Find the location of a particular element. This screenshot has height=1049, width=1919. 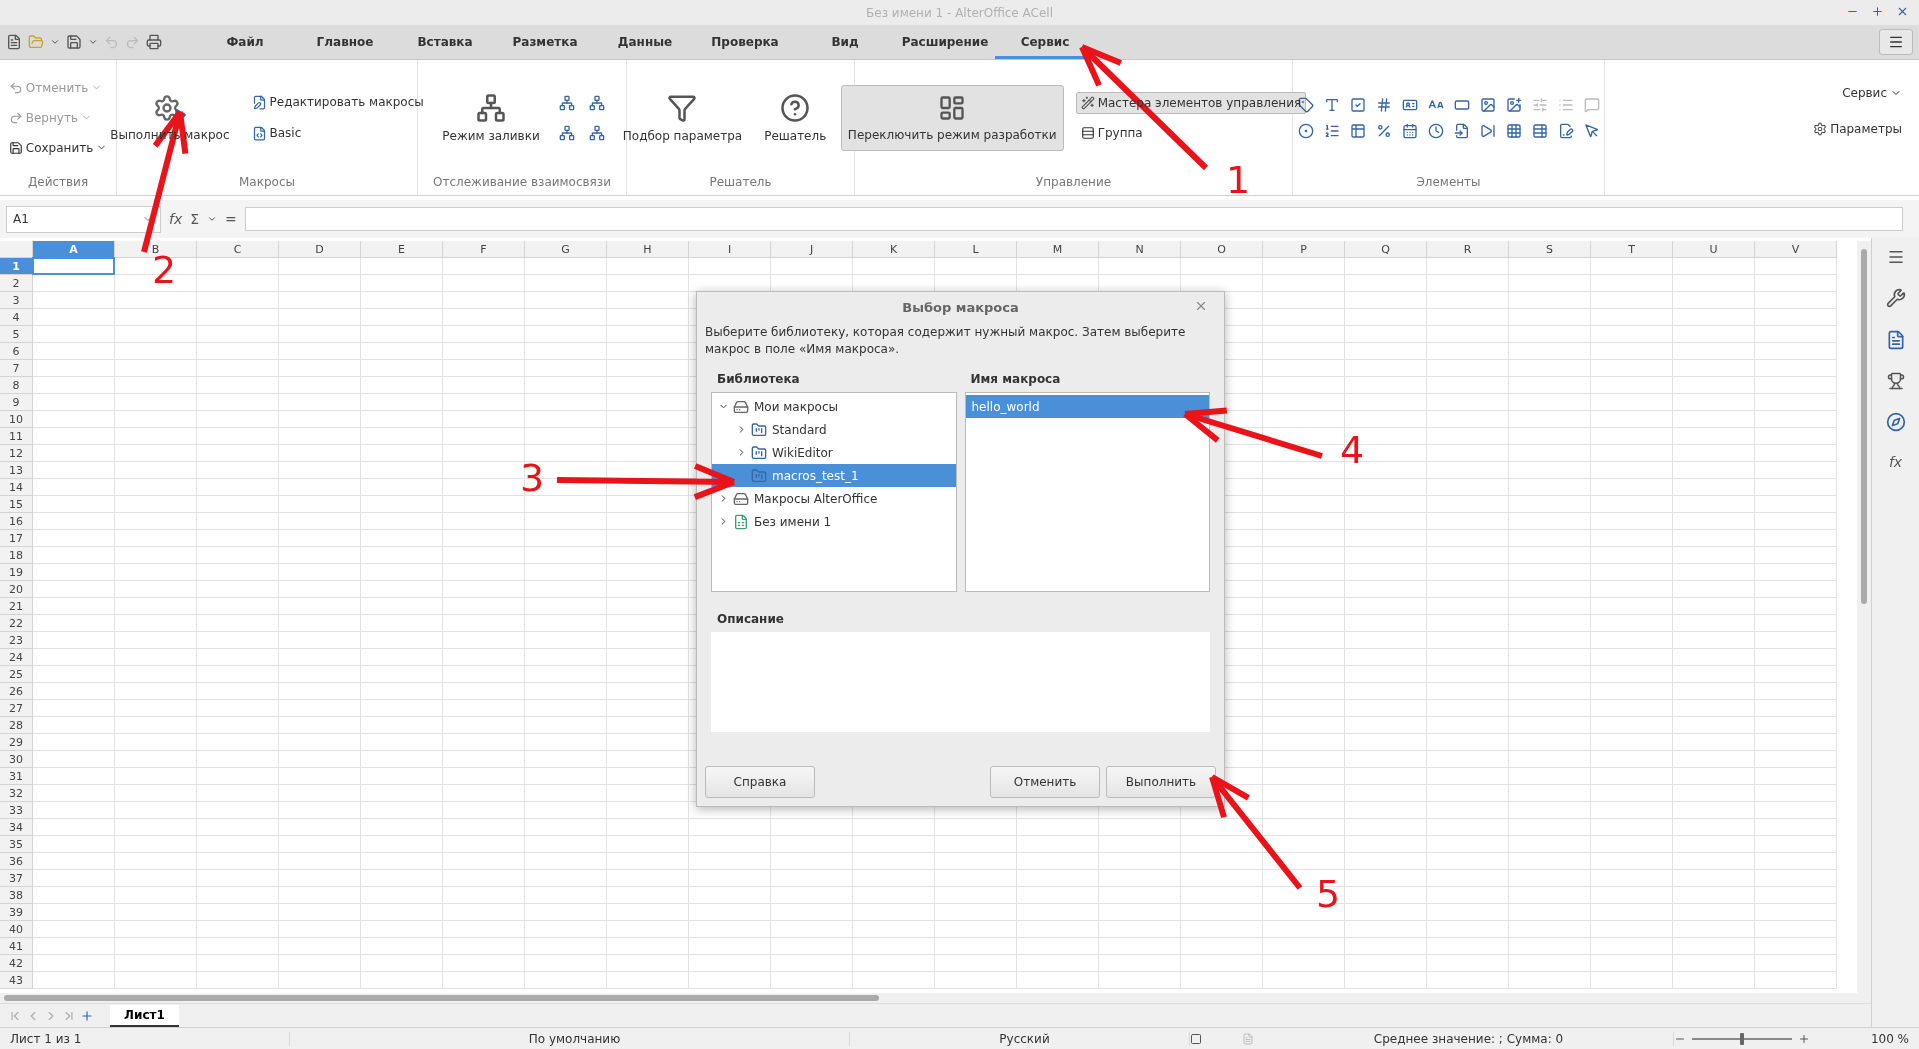

options-button: Параметры is located at coordinates (1857, 129).